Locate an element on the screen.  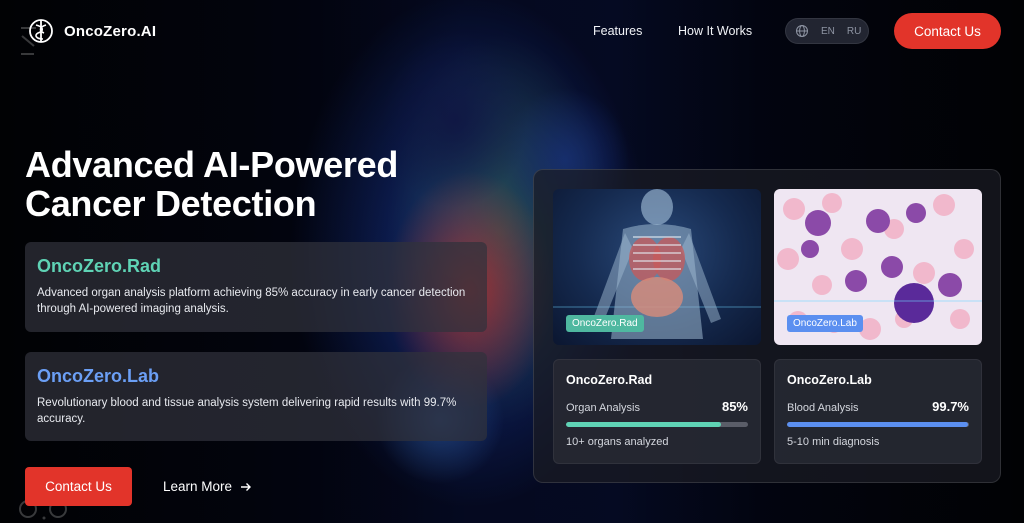
stat-metric-value: 99.7% is located at coordinates (950, 406).